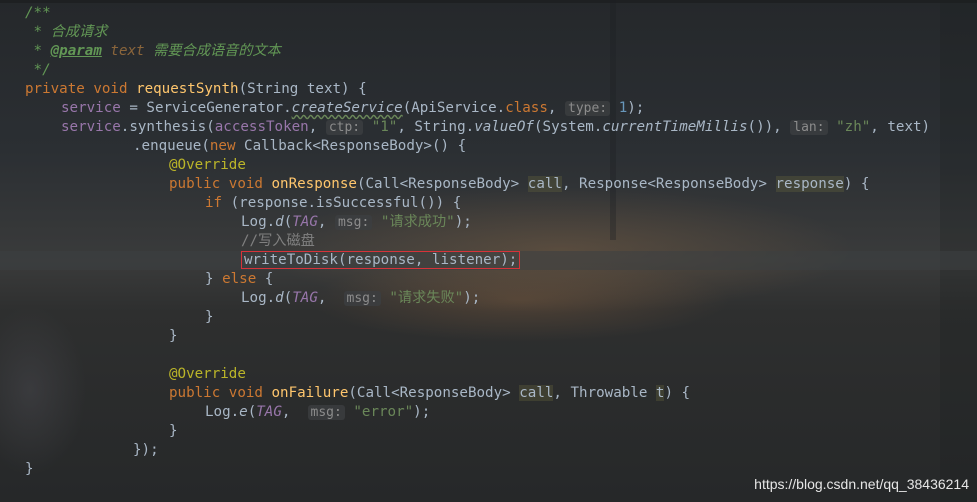  What do you see at coordinates (488, 165) in the screenshot?
I see `code-line-9: @Override` at bounding box center [488, 165].